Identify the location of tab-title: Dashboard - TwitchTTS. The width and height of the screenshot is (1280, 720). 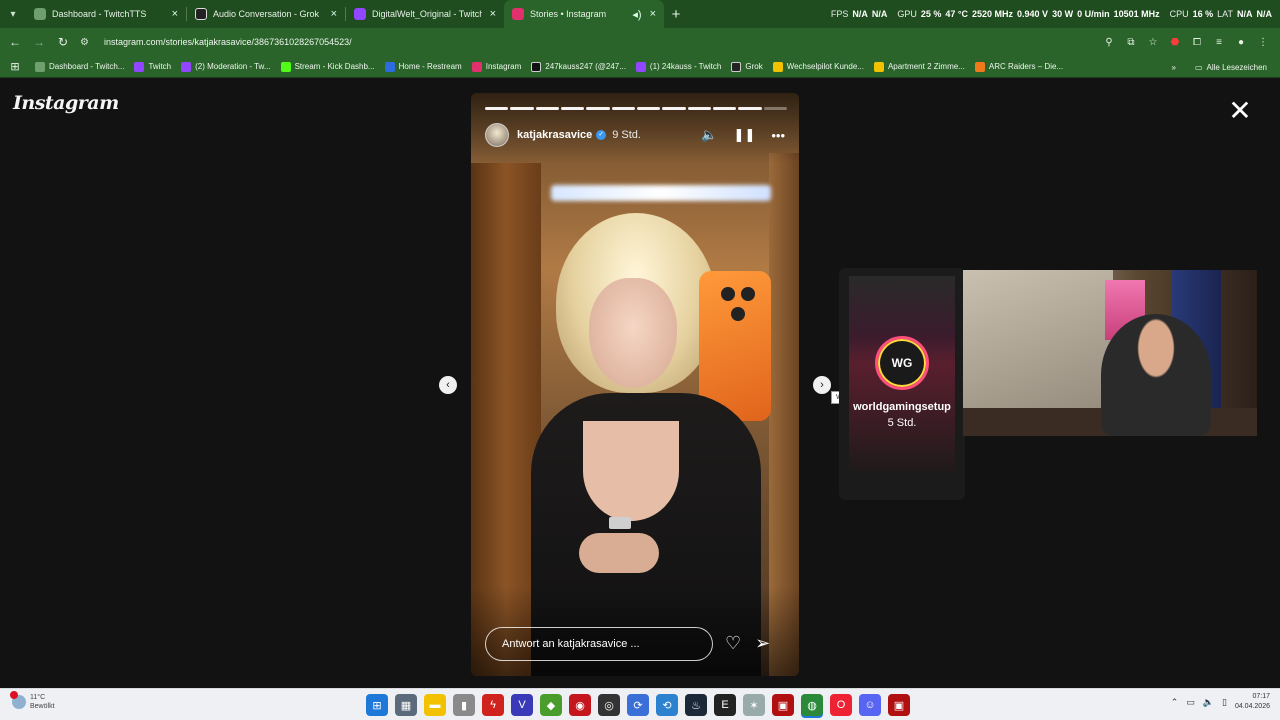
(99, 14).